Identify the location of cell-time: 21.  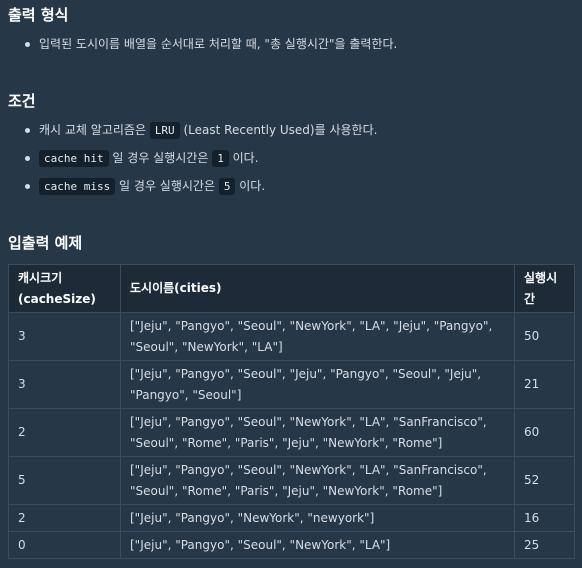
(544, 384).